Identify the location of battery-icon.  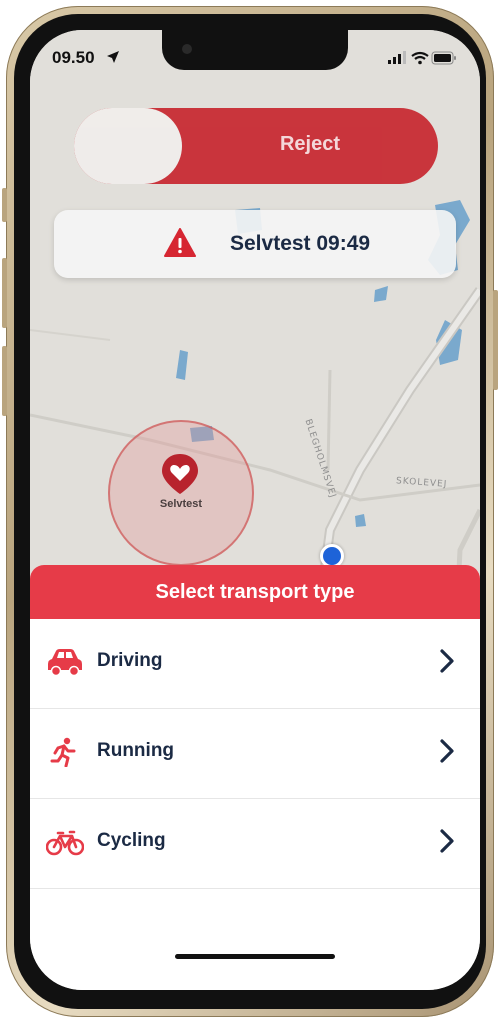
(443, 58).